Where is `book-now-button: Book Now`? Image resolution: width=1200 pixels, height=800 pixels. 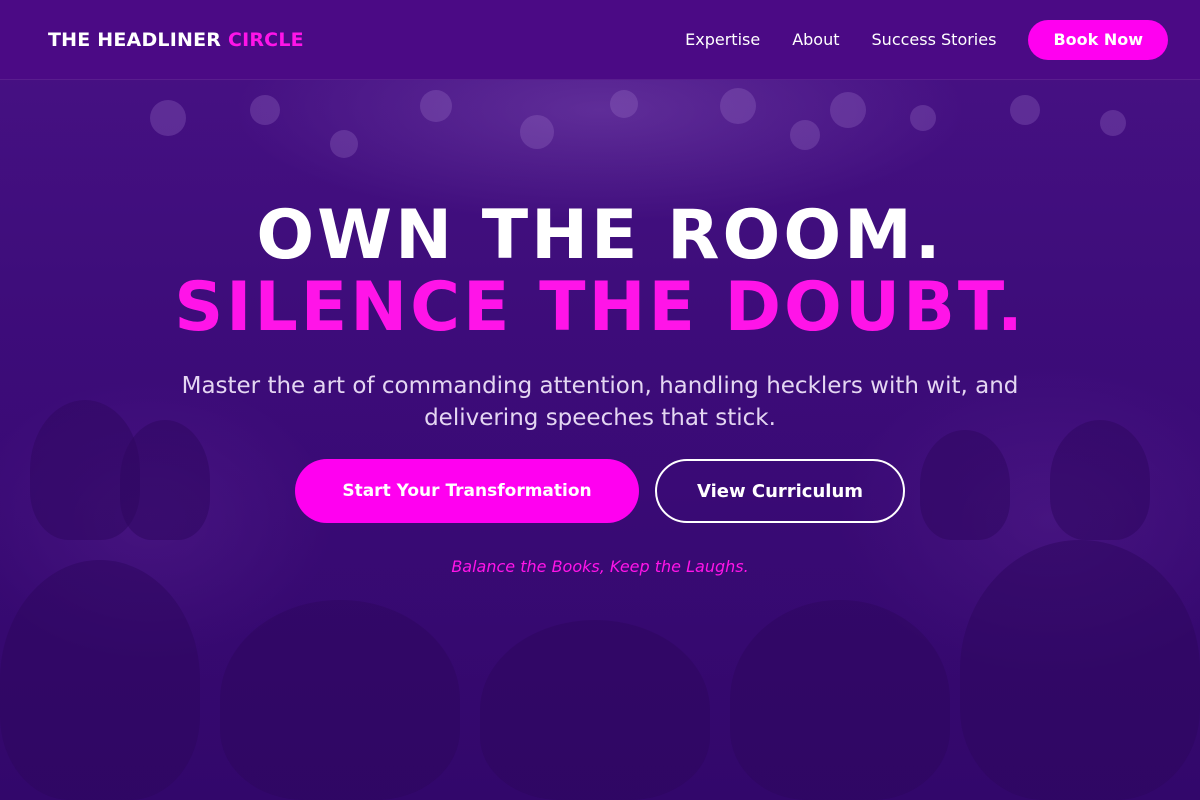 book-now-button: Book Now is located at coordinates (1098, 39).